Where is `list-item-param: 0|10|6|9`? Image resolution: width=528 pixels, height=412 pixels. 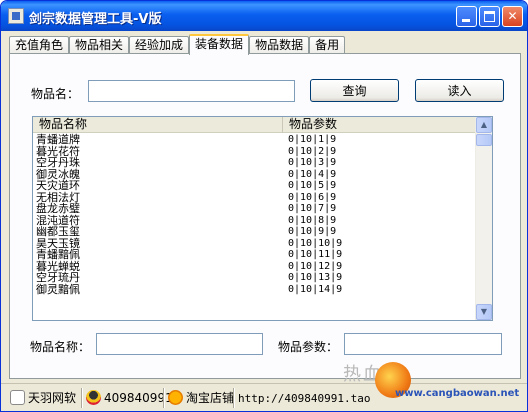 list-item-param: 0|10|6|9 is located at coordinates (312, 197).